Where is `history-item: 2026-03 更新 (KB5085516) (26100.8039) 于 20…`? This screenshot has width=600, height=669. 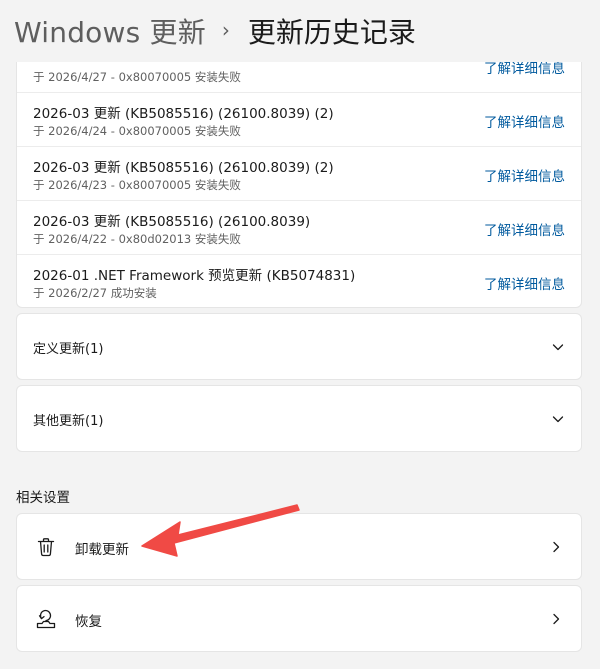
history-item: 2026-03 更新 (KB5085516) (26100.8039) 于 20… is located at coordinates (299, 228).